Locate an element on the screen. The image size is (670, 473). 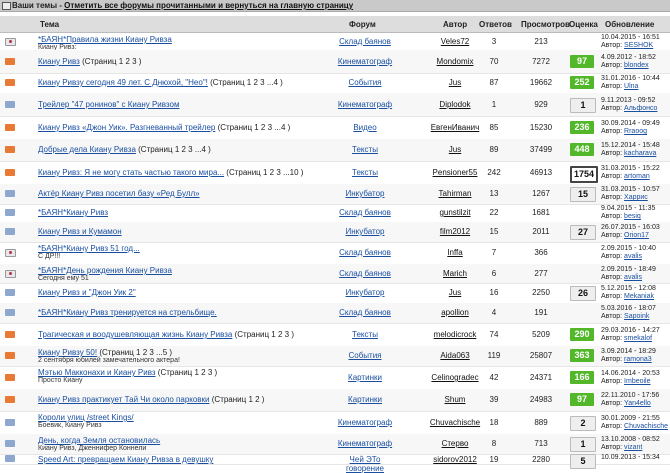
topic-link: Киану Ривз и "Джон Уик 2" is located at coordinates (87, 292).